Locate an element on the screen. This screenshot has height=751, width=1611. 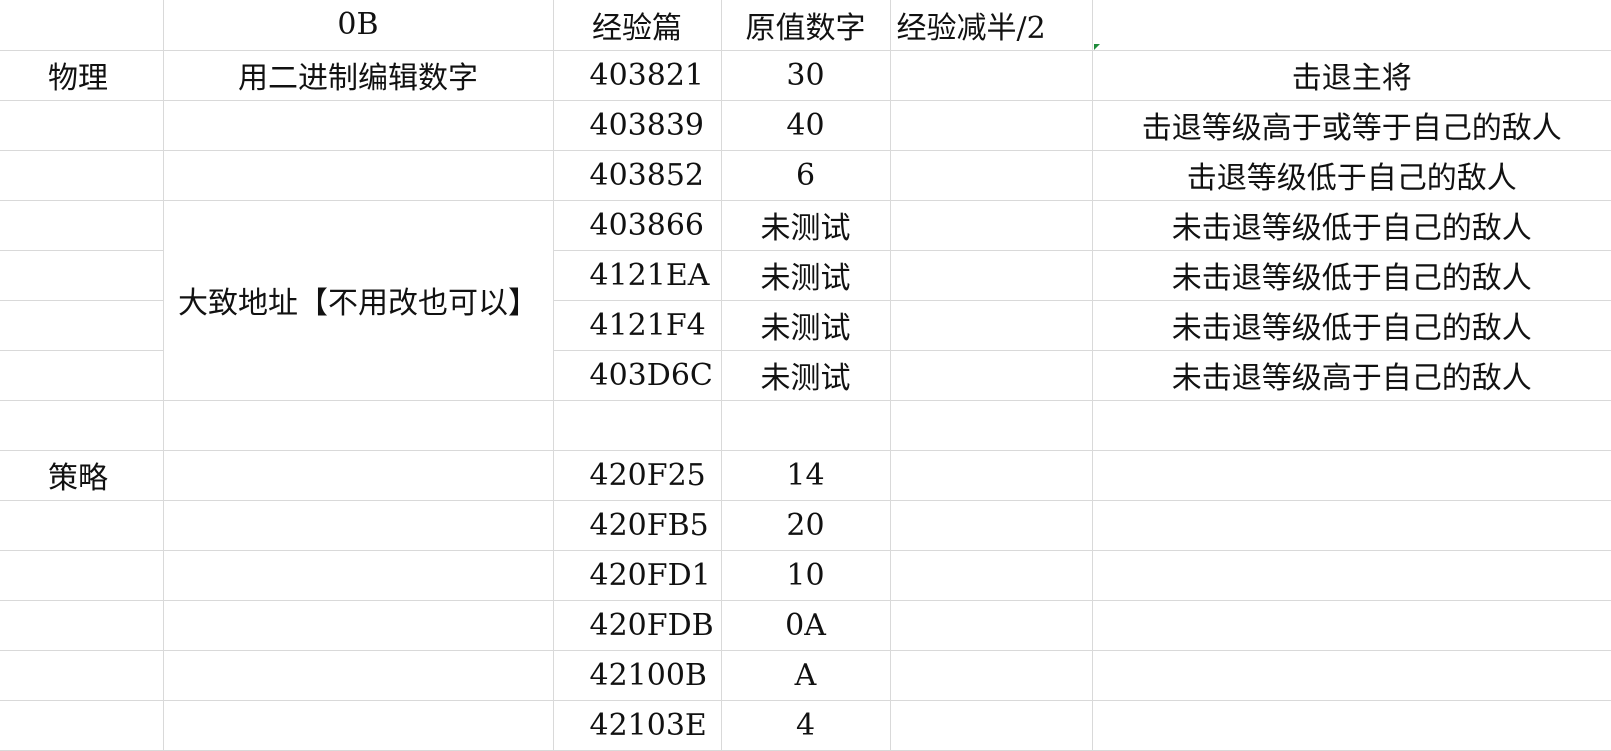
header-cell-half-experience: 经验减半/2 is located at coordinates (991, 25).